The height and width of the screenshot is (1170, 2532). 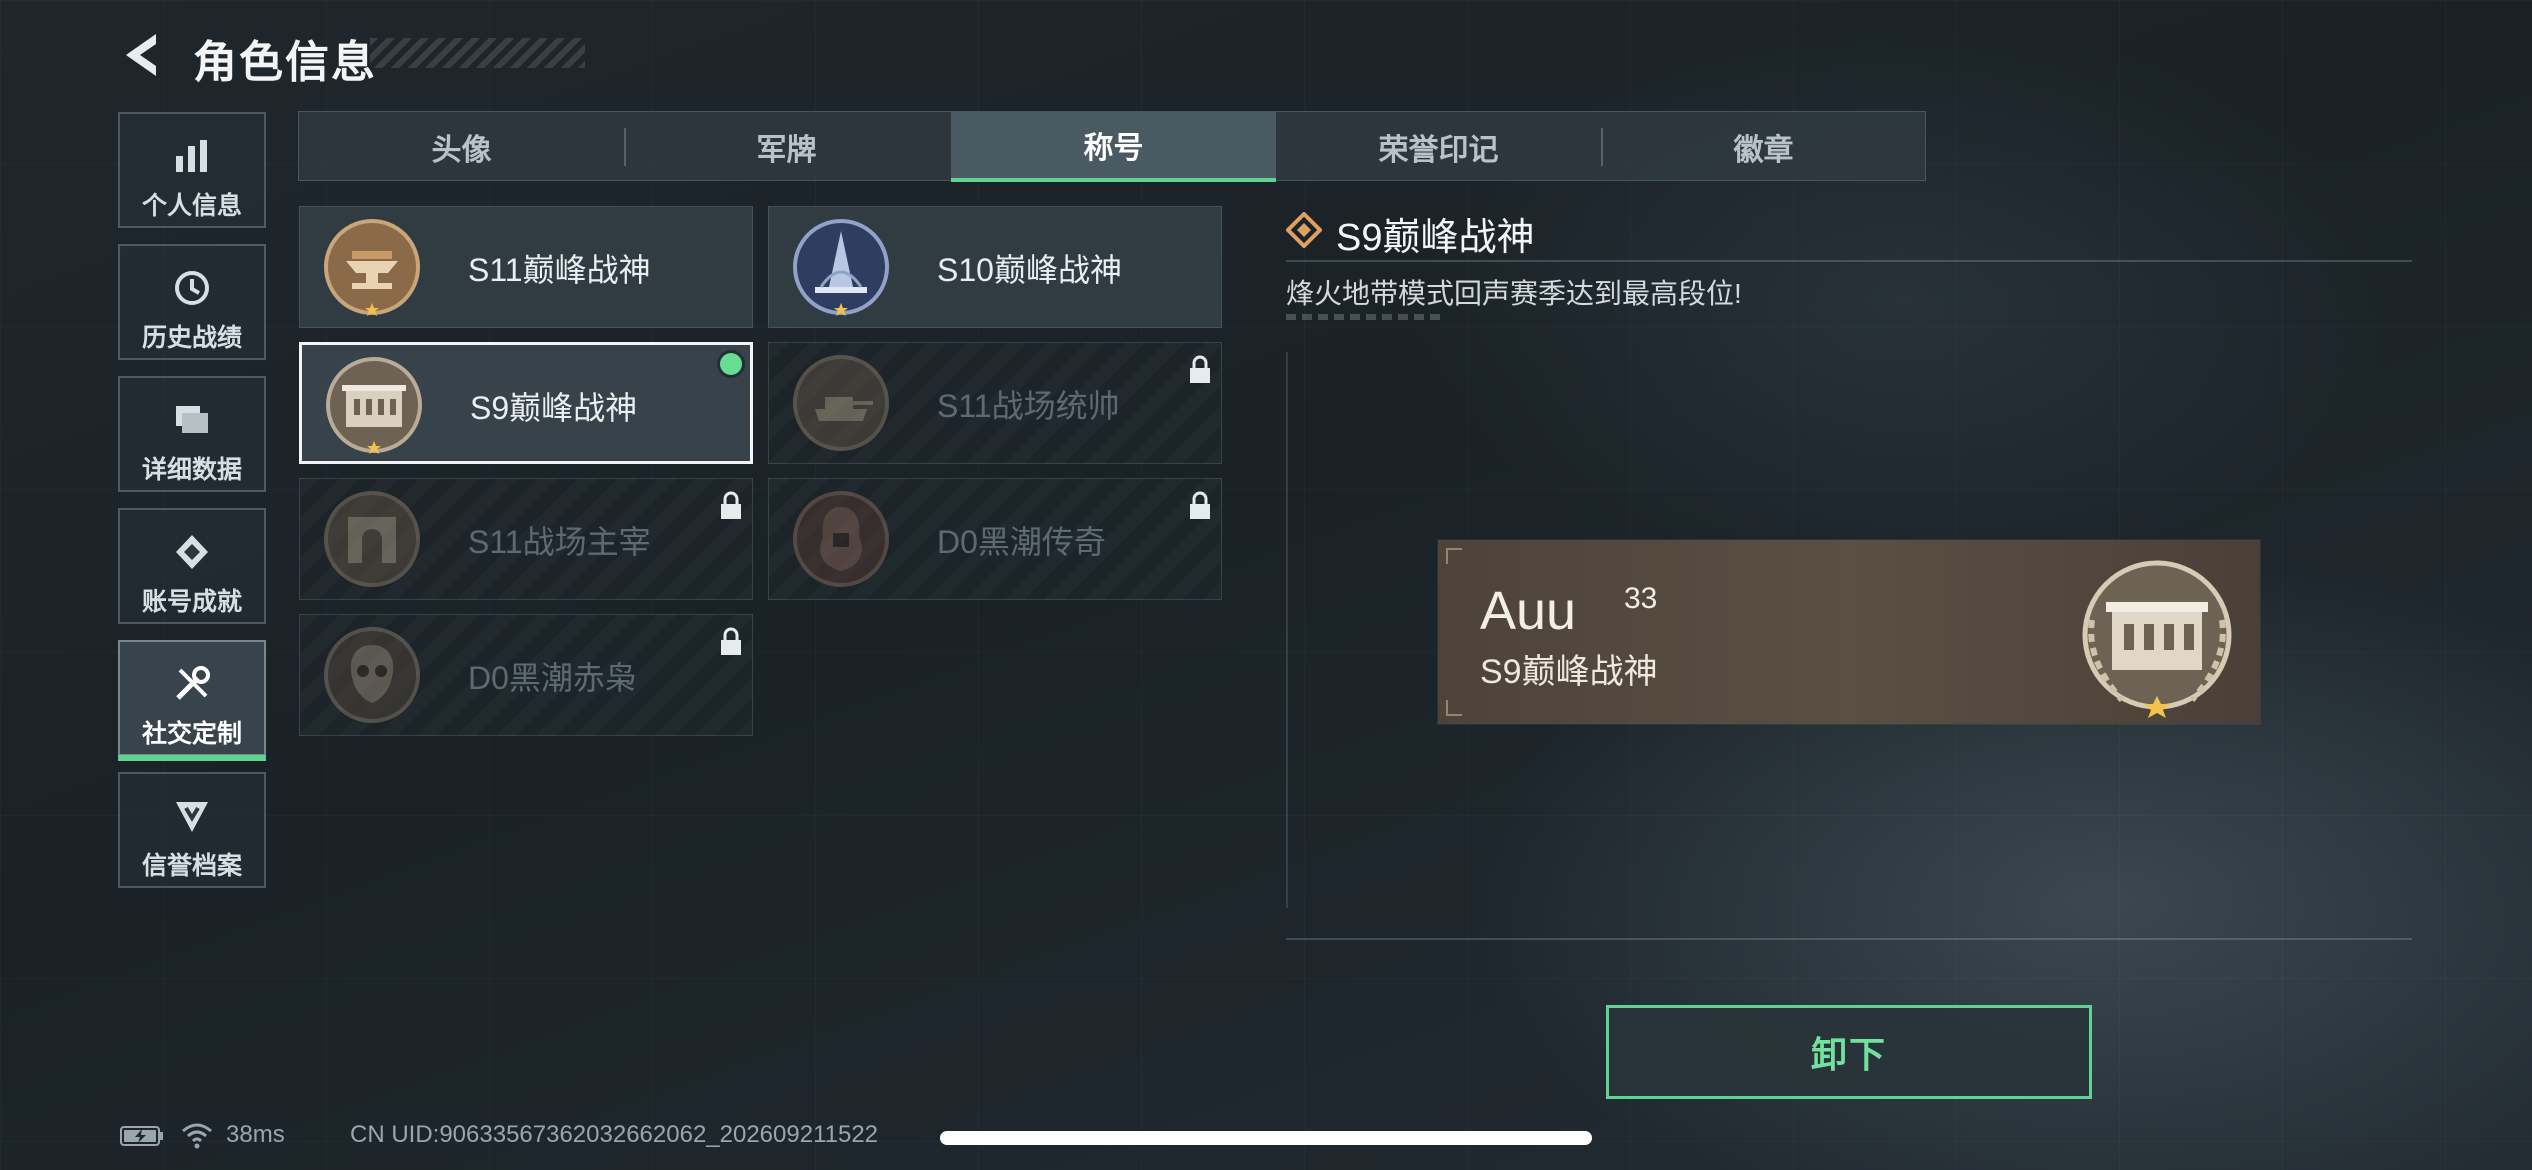 I want to click on sidebar-item-personal-info: 个人信息, so click(x=192, y=170).